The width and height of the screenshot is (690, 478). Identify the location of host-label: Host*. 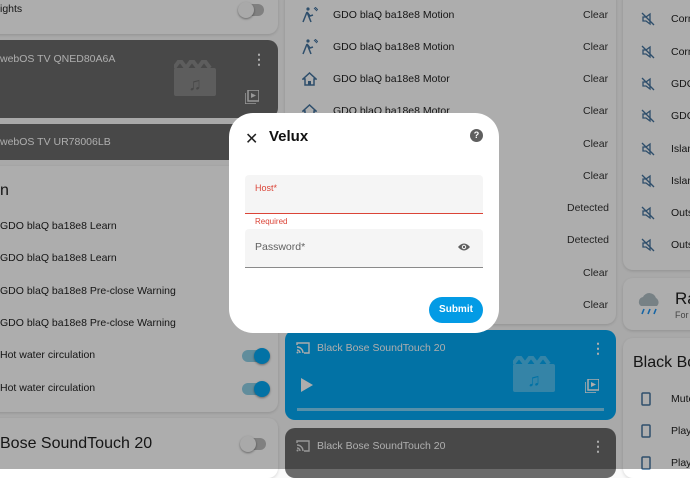
(266, 188).